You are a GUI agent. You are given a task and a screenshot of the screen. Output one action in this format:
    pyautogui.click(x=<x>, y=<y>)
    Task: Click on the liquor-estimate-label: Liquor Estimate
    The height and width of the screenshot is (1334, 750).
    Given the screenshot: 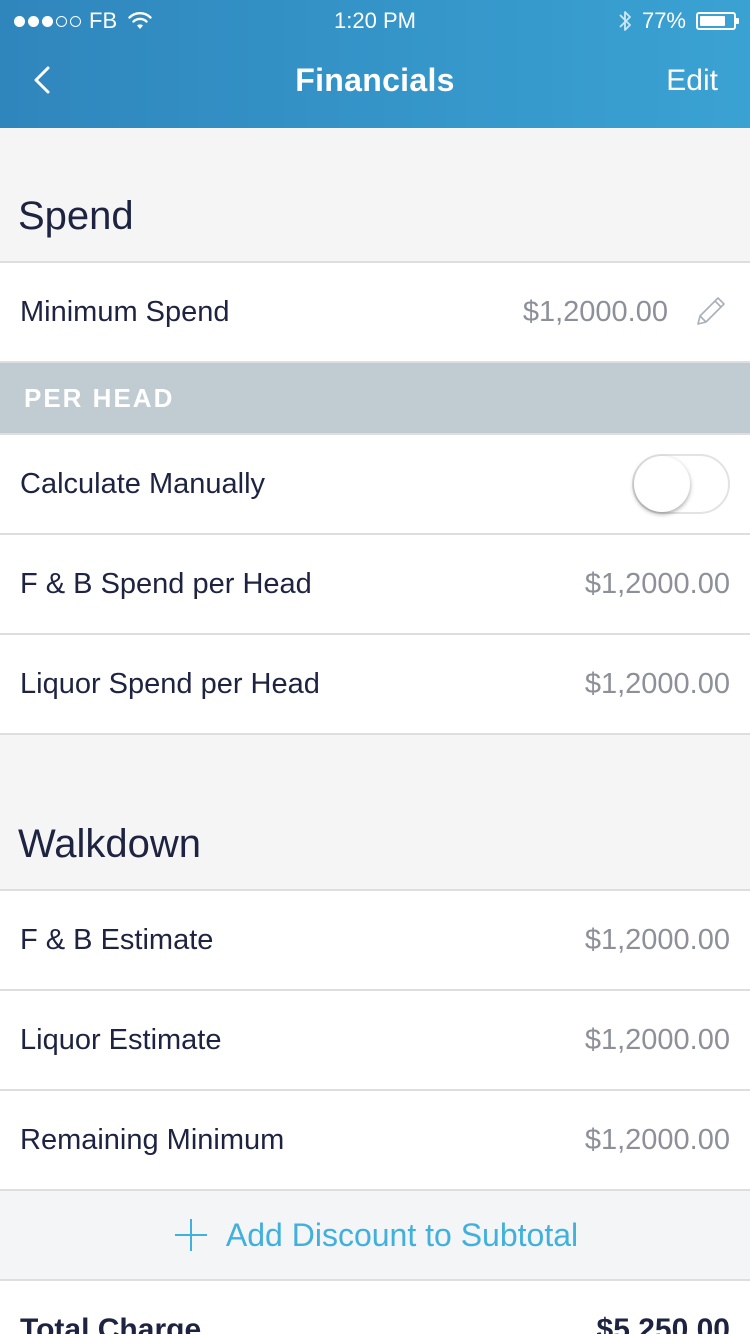 What is the action you would take?
    pyautogui.click(x=121, y=1039)
    